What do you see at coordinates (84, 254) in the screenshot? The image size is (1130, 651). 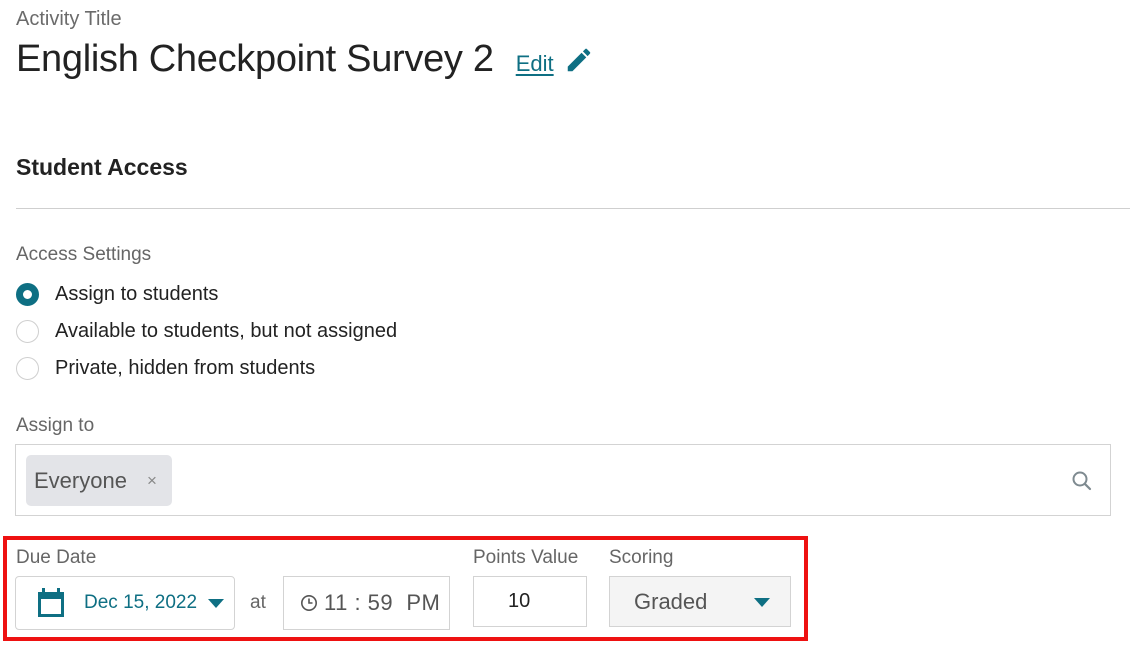 I see `access-settings-label: Access Settings` at bounding box center [84, 254].